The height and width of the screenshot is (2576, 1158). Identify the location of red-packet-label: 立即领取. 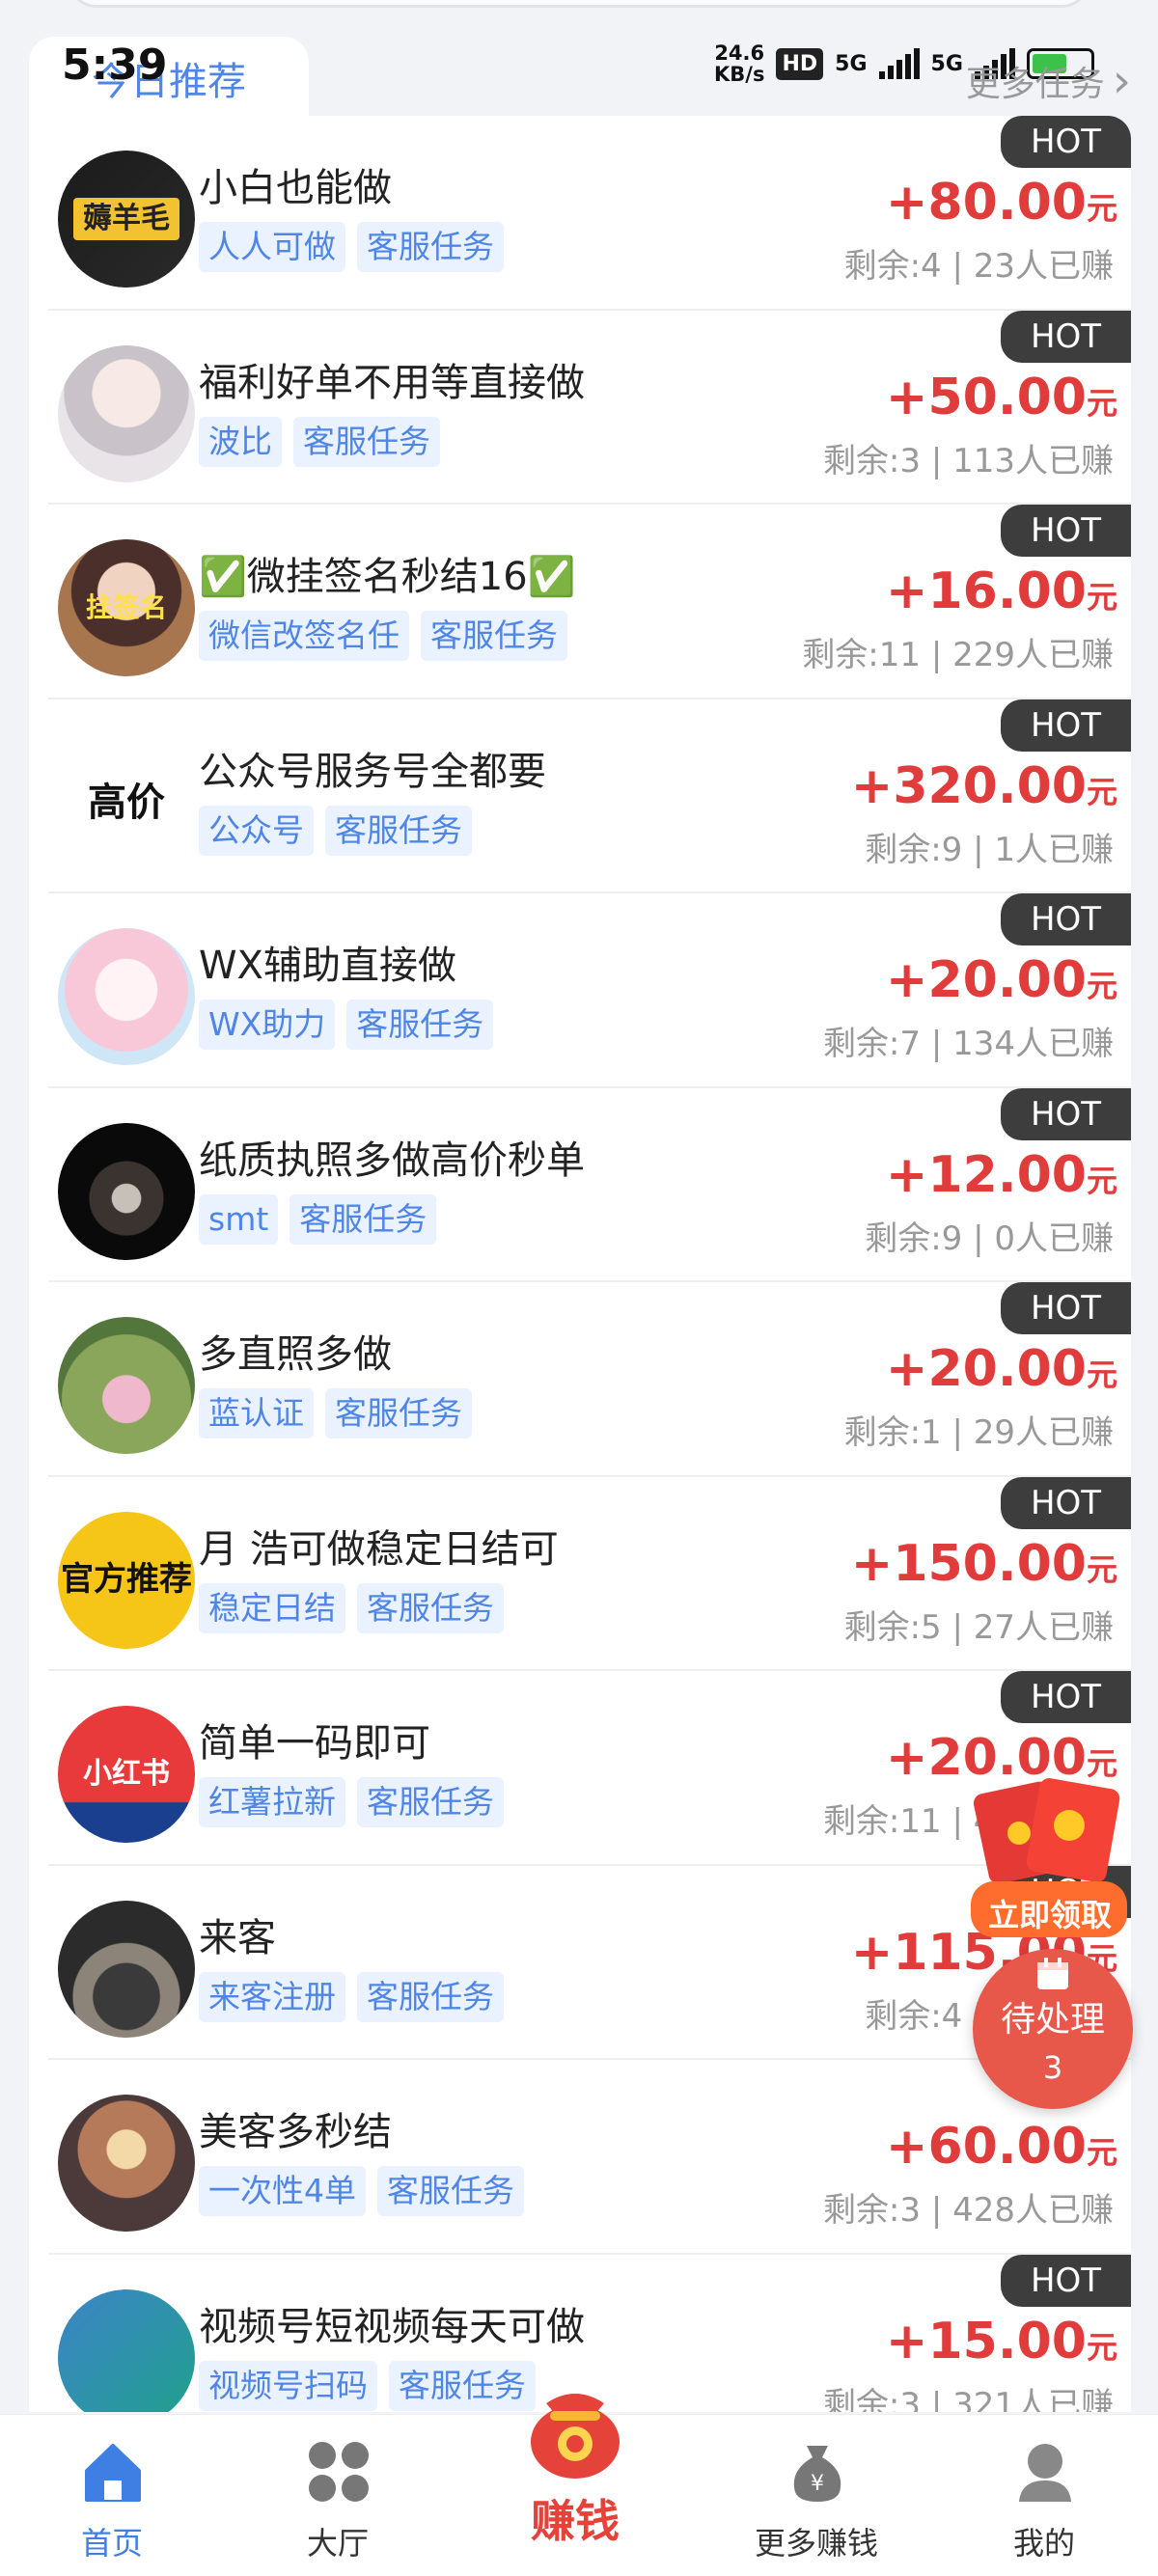
(1049, 1915).